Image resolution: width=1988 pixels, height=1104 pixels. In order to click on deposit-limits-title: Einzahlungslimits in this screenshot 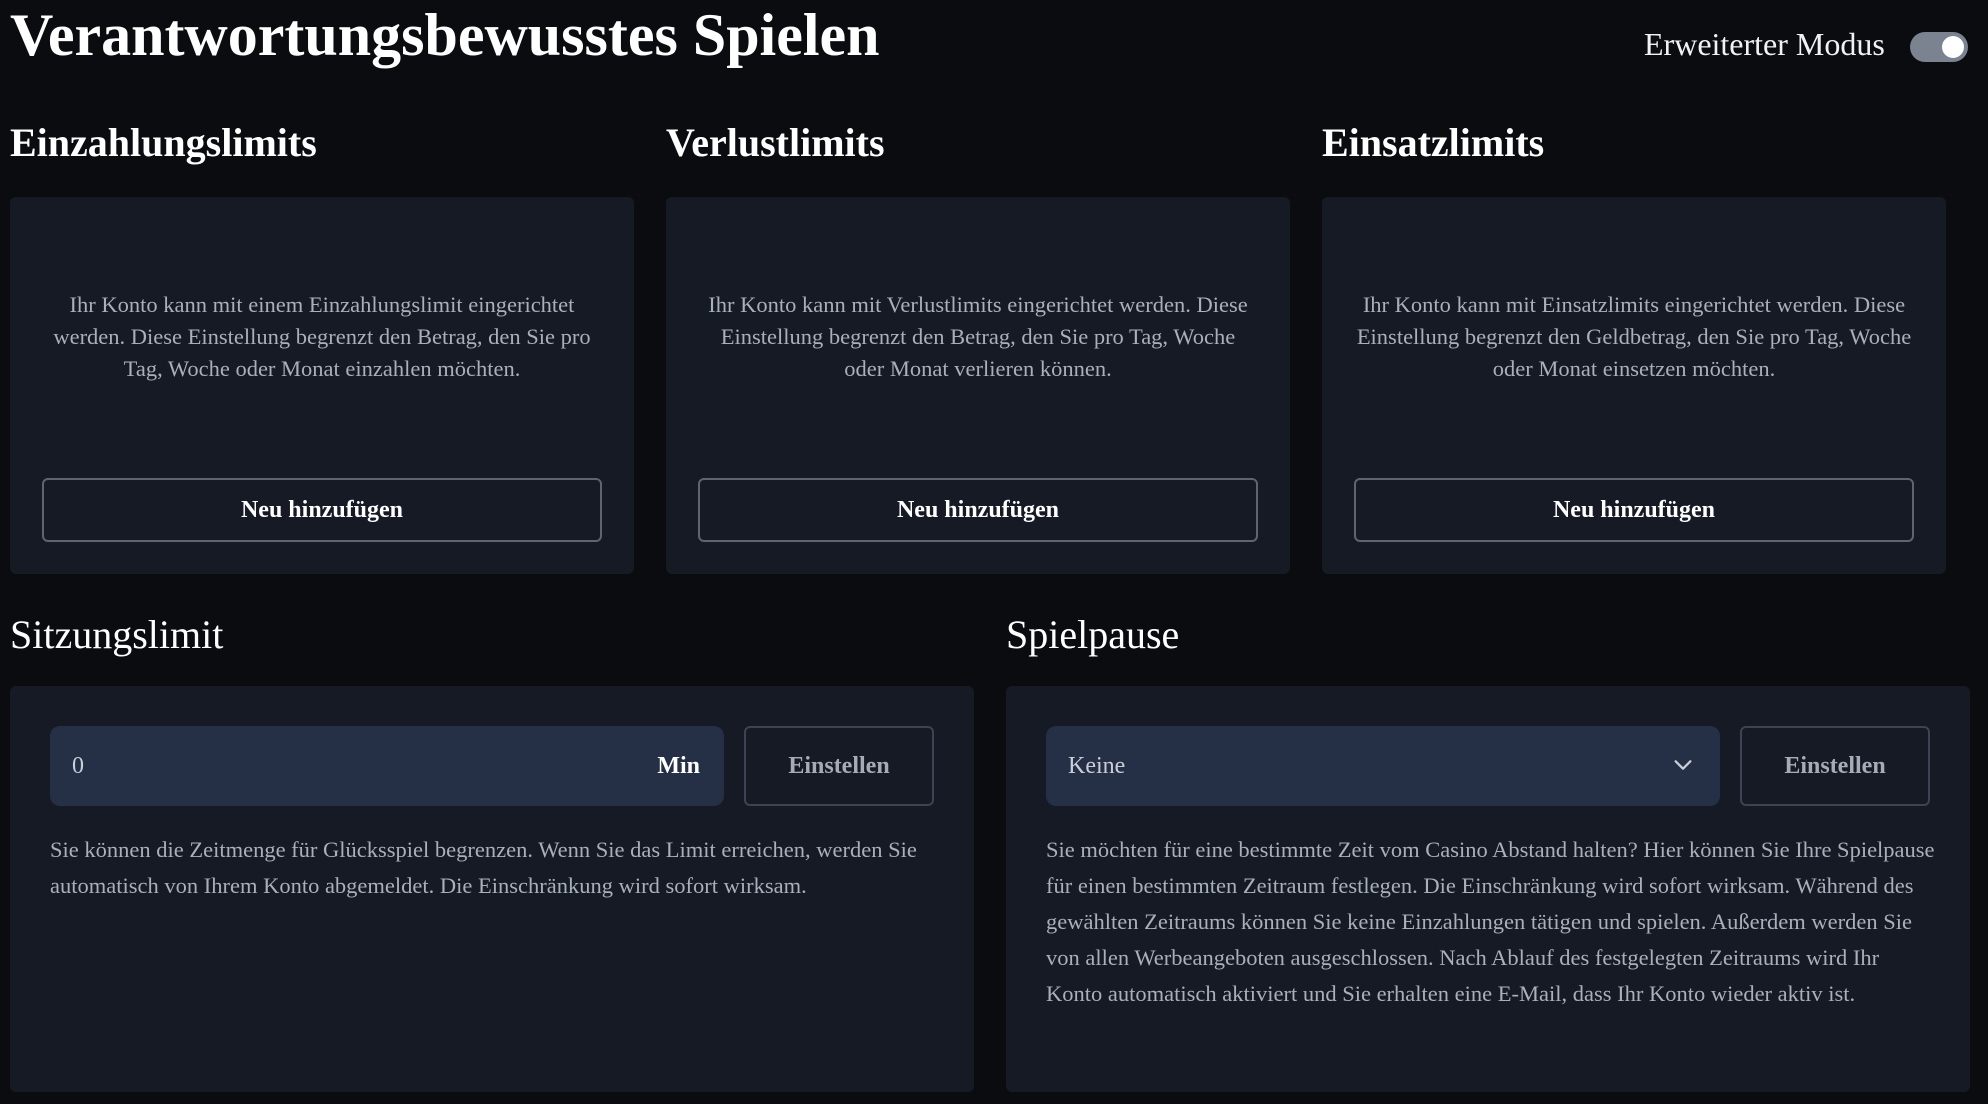, I will do `click(163, 142)`.